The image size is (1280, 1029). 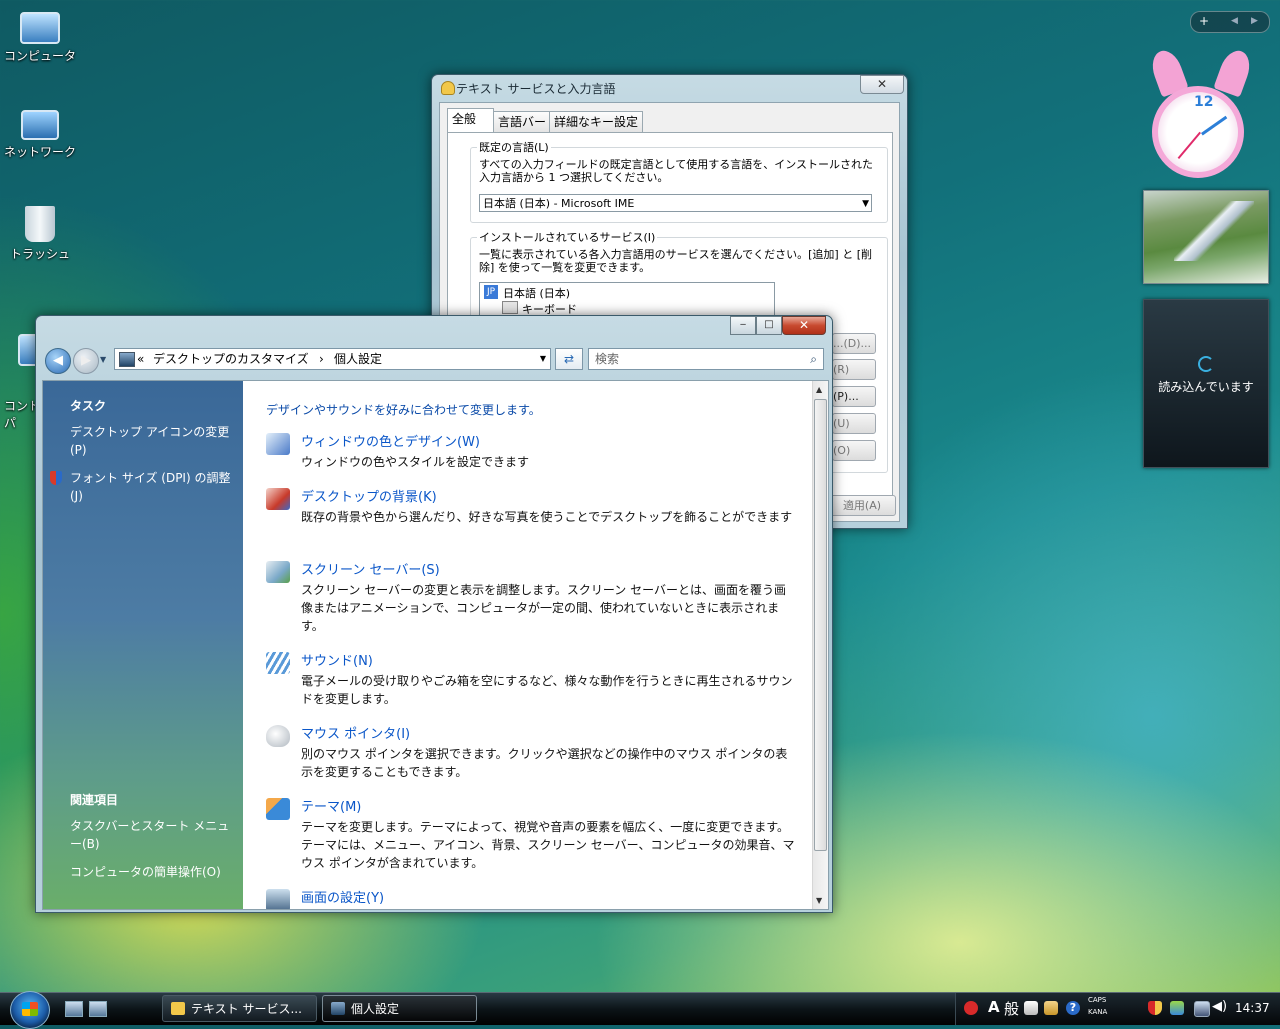 What do you see at coordinates (1011, 1008) in the screenshot?
I see `ime-kanji-indicator: 般` at bounding box center [1011, 1008].